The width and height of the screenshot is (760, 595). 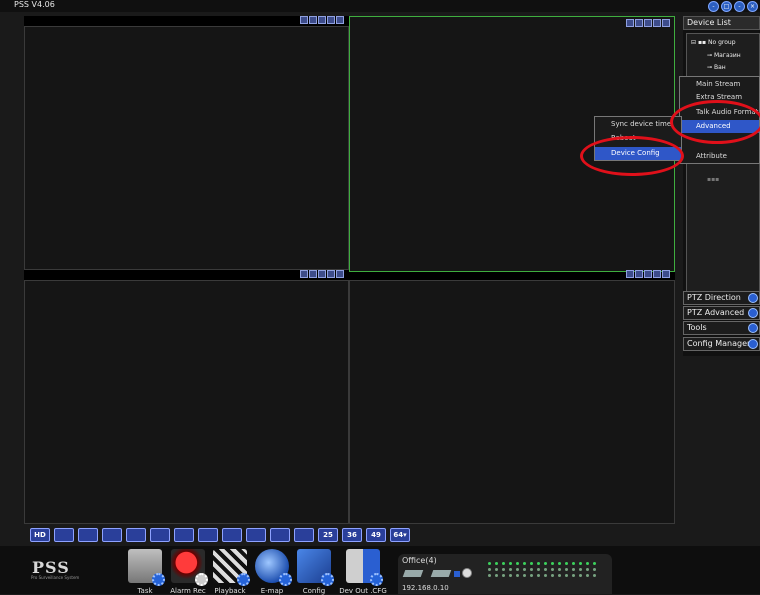 I want to click on hd-button: HD, so click(x=40, y=535).